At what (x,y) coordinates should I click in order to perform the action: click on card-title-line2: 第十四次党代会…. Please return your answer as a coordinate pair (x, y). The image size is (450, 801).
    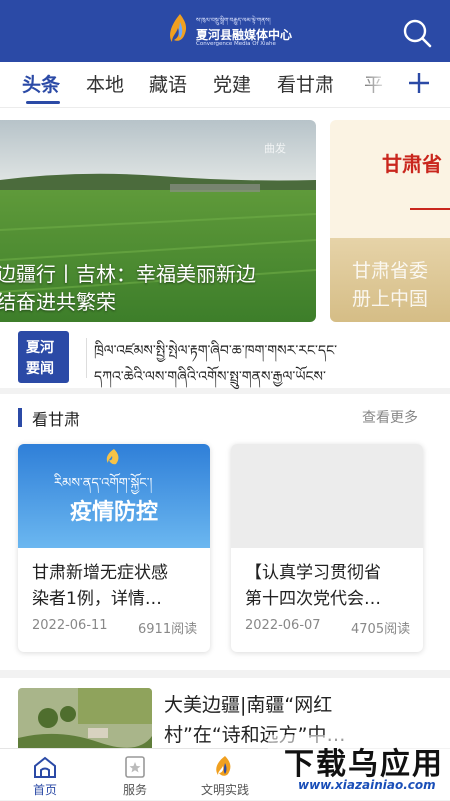
    Looking at the image, I should click on (313, 599).